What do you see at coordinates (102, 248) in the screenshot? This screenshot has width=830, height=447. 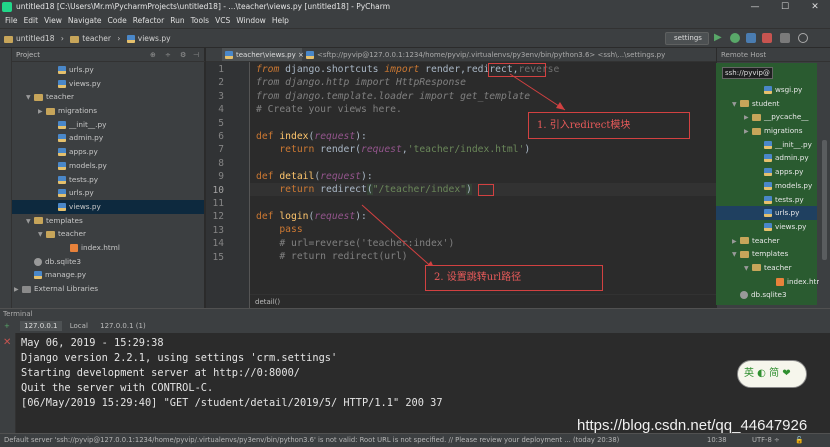 I see `project-item: index.html` at bounding box center [102, 248].